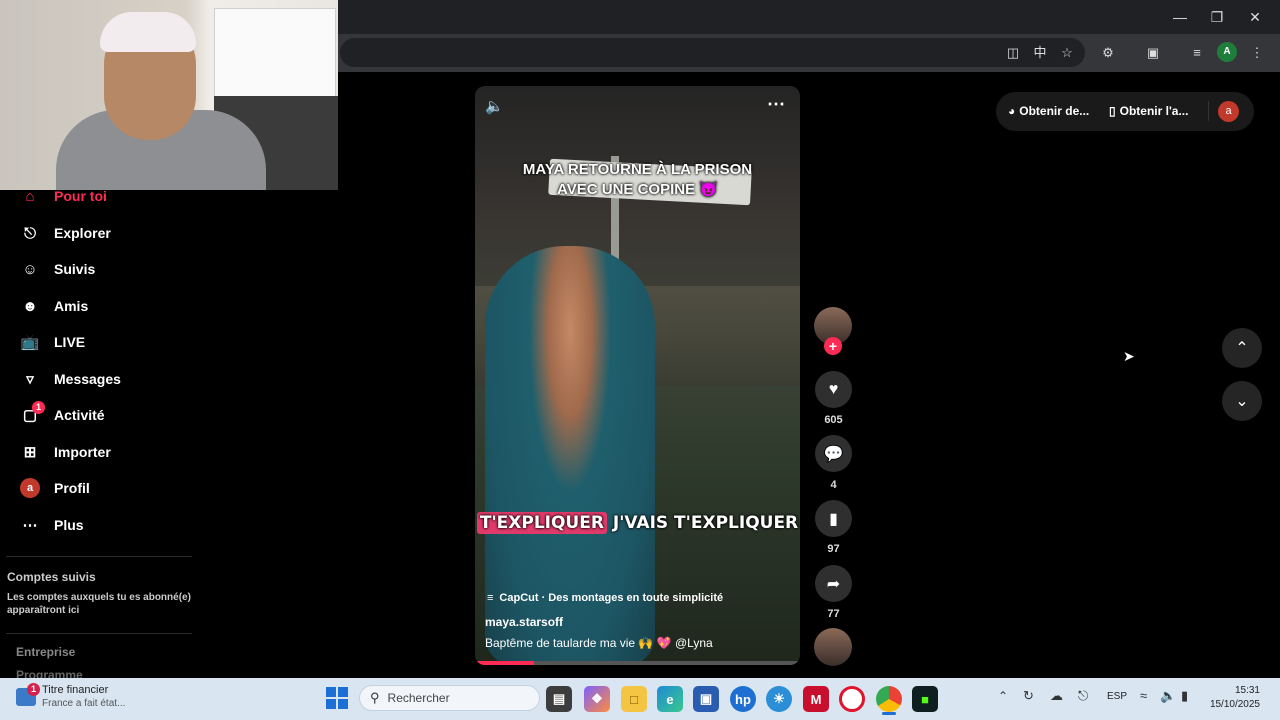  What do you see at coordinates (1255, 17) in the screenshot?
I see `close-icon: ✕` at bounding box center [1255, 17].